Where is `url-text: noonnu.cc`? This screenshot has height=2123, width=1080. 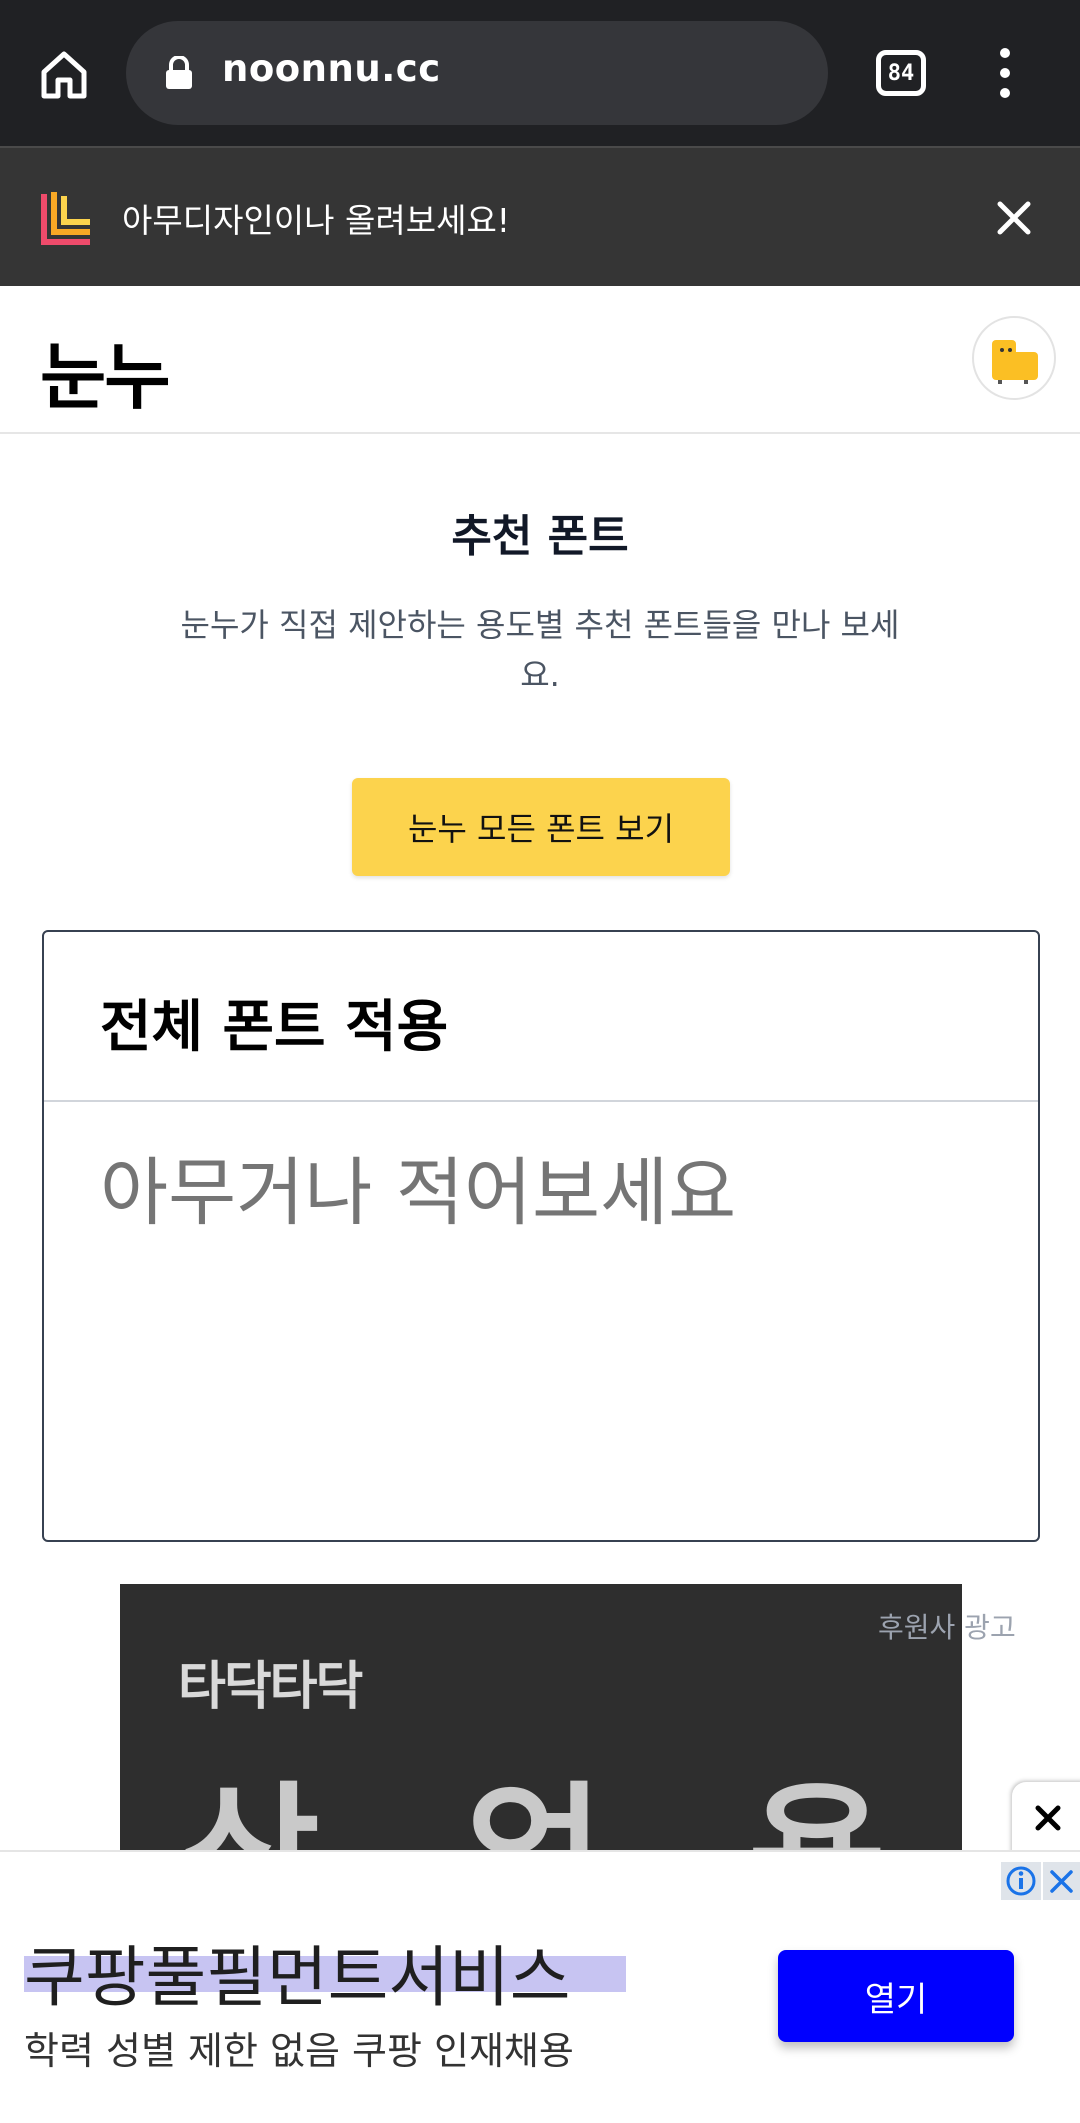 url-text: noonnu.cc is located at coordinates (331, 68).